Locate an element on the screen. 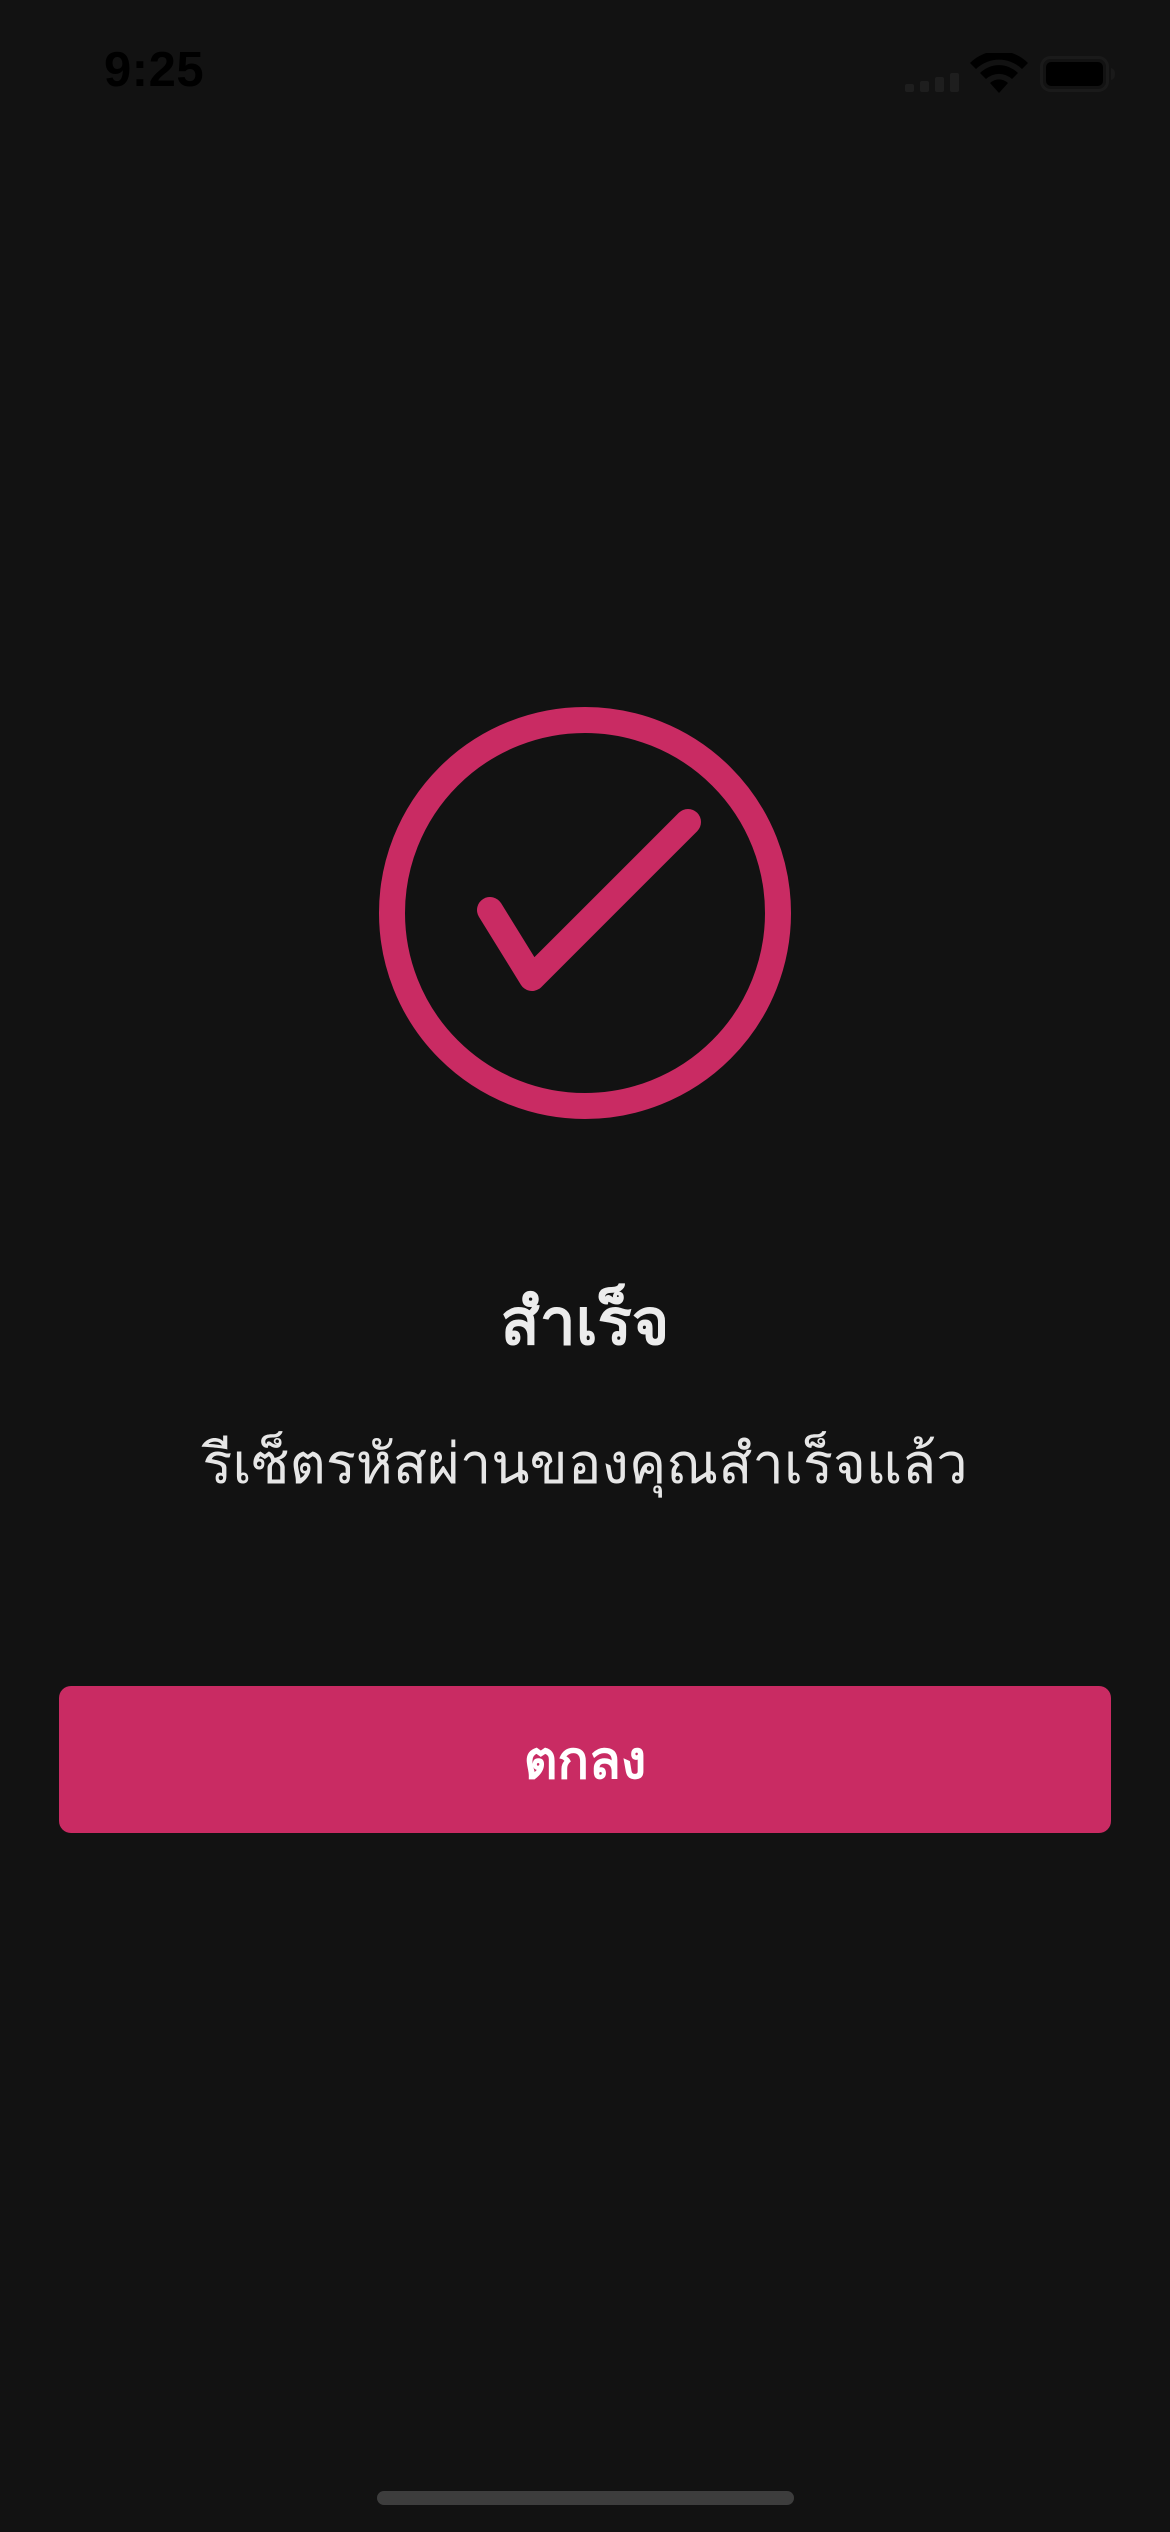 This screenshot has height=2532, width=1170. status-bar: 9:25 is located at coordinates (585, 75).